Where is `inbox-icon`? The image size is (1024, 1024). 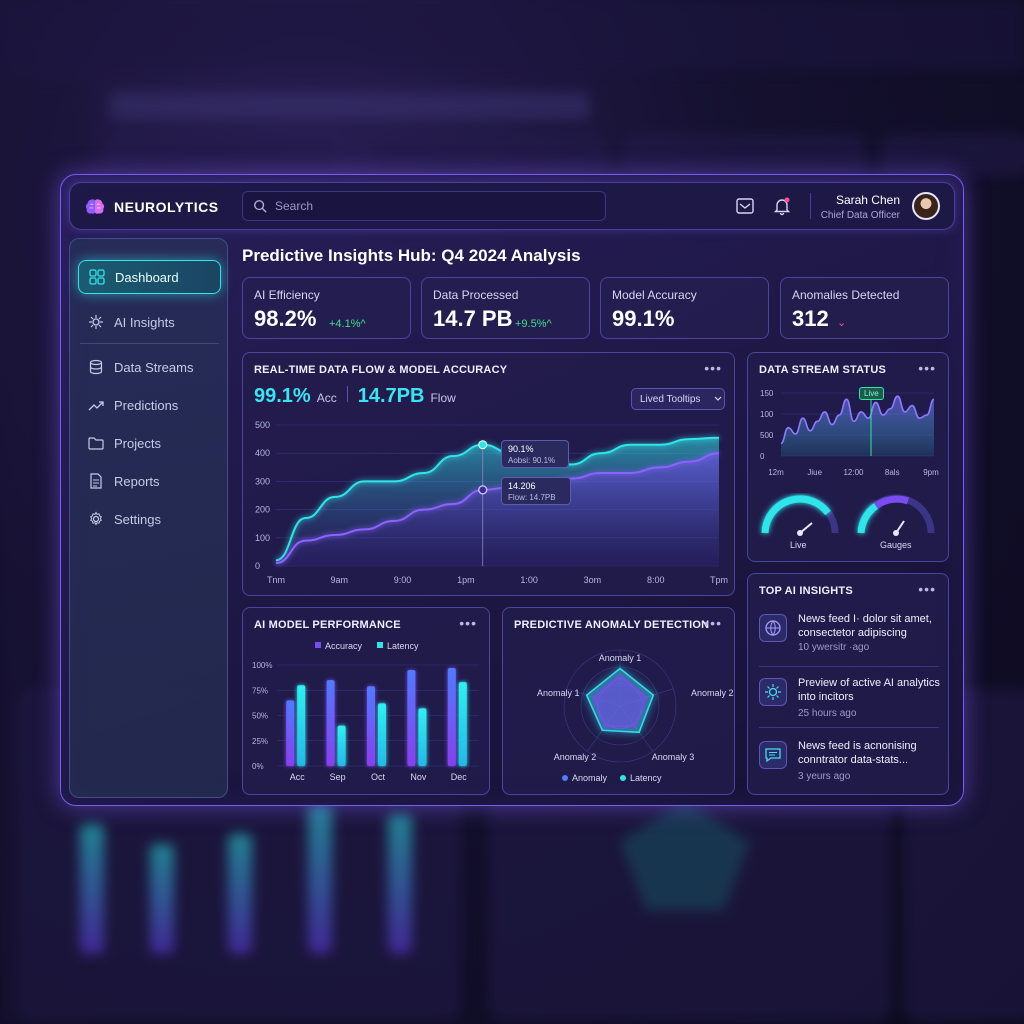
inbox-icon is located at coordinates (745, 206).